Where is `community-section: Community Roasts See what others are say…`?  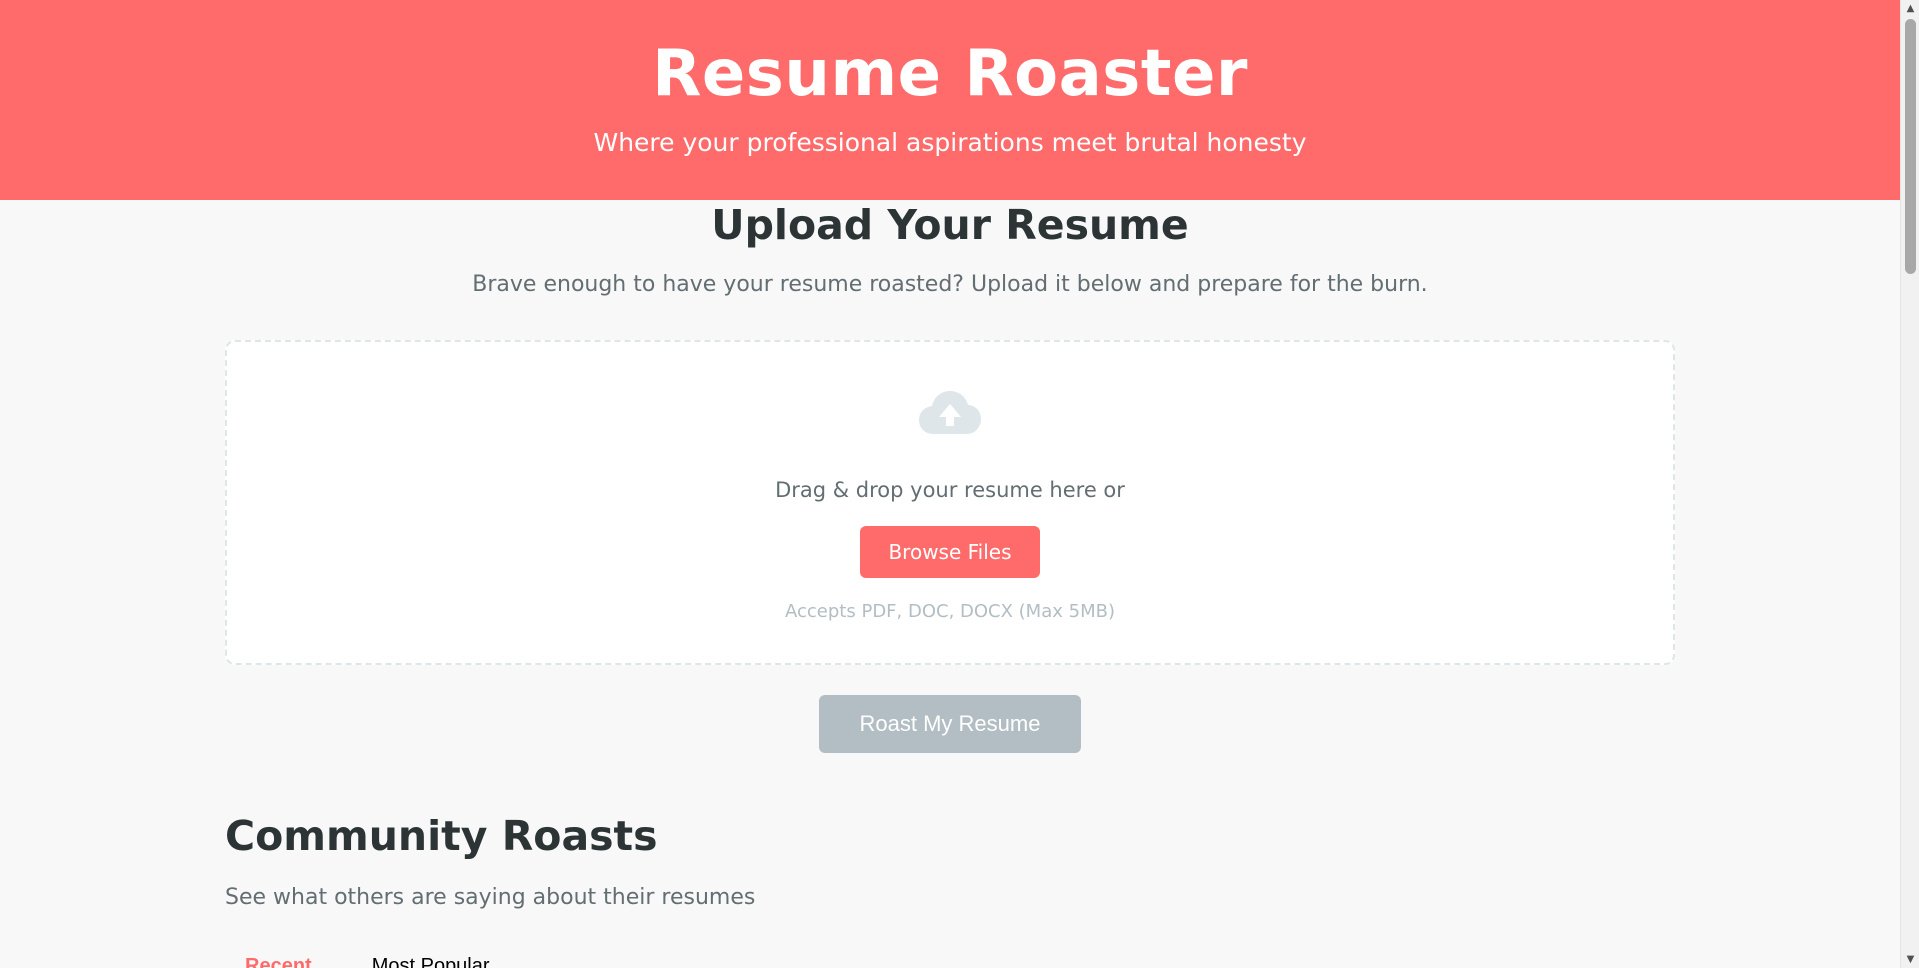 community-section: Community Roasts See what others are say… is located at coordinates (950, 889).